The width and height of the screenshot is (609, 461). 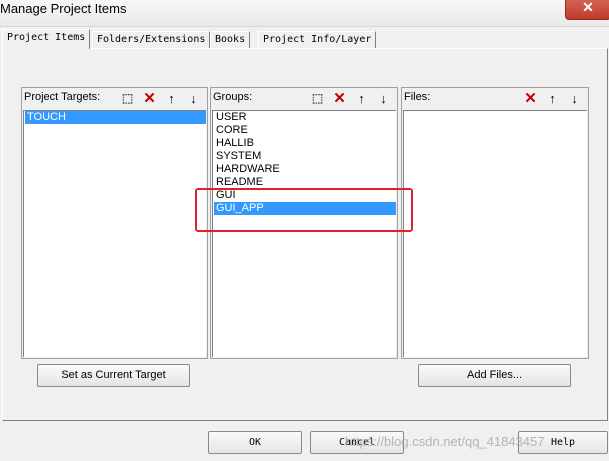 What do you see at coordinates (304, 13) in the screenshot?
I see `title-bar: Manage Project Items ✕` at bounding box center [304, 13].